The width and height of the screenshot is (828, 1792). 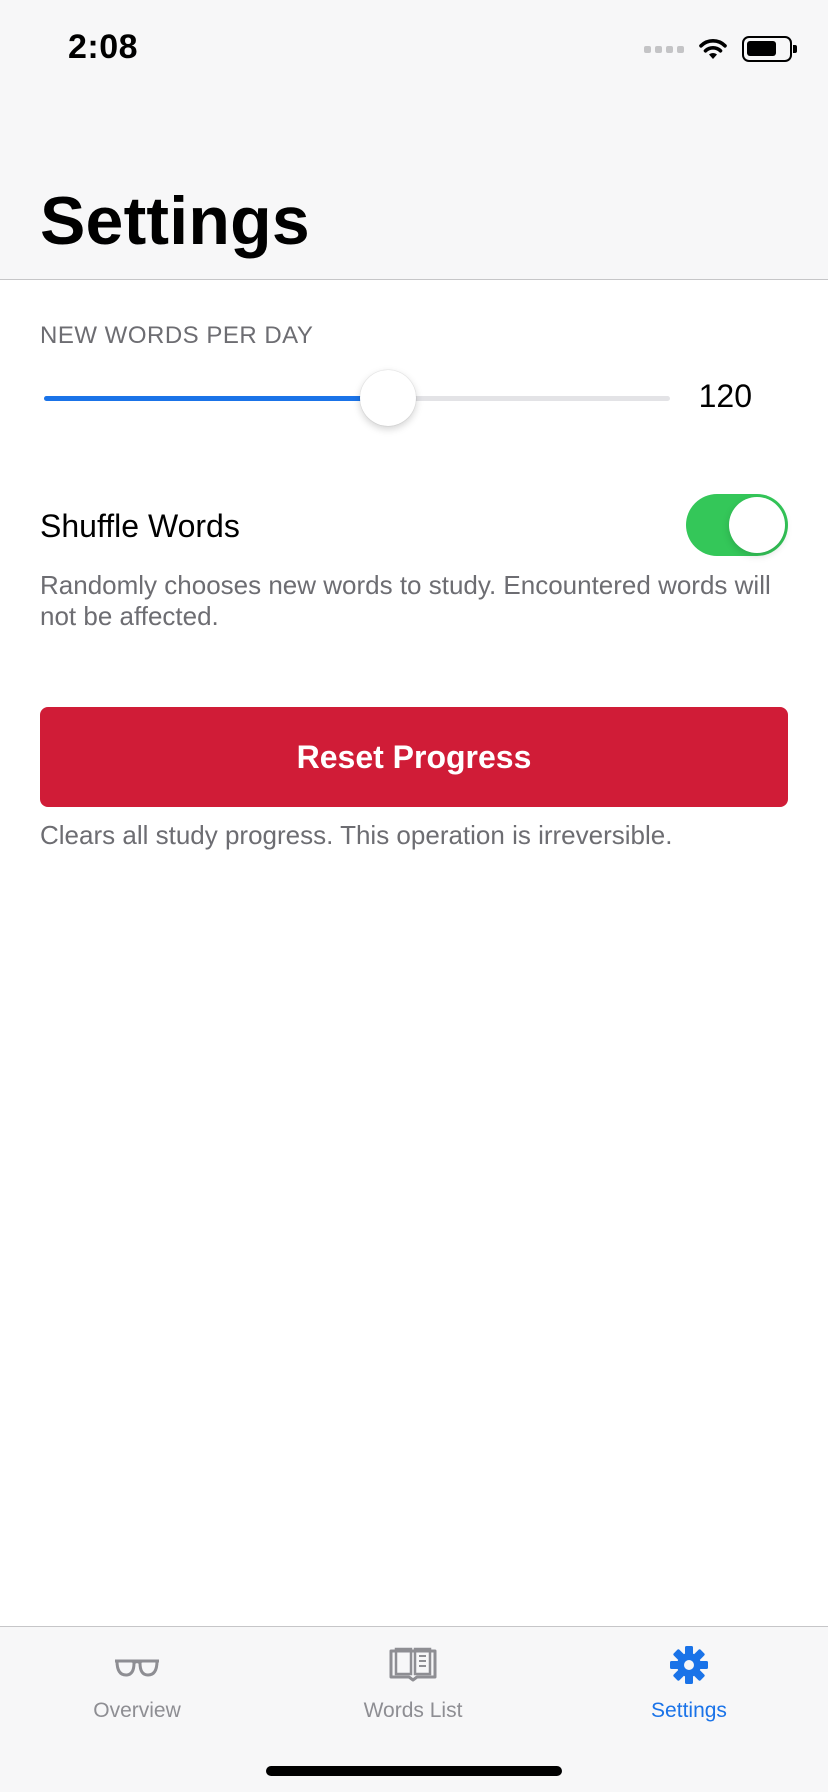 I want to click on tab-settings-label: Settings, so click(x=689, y=1710).